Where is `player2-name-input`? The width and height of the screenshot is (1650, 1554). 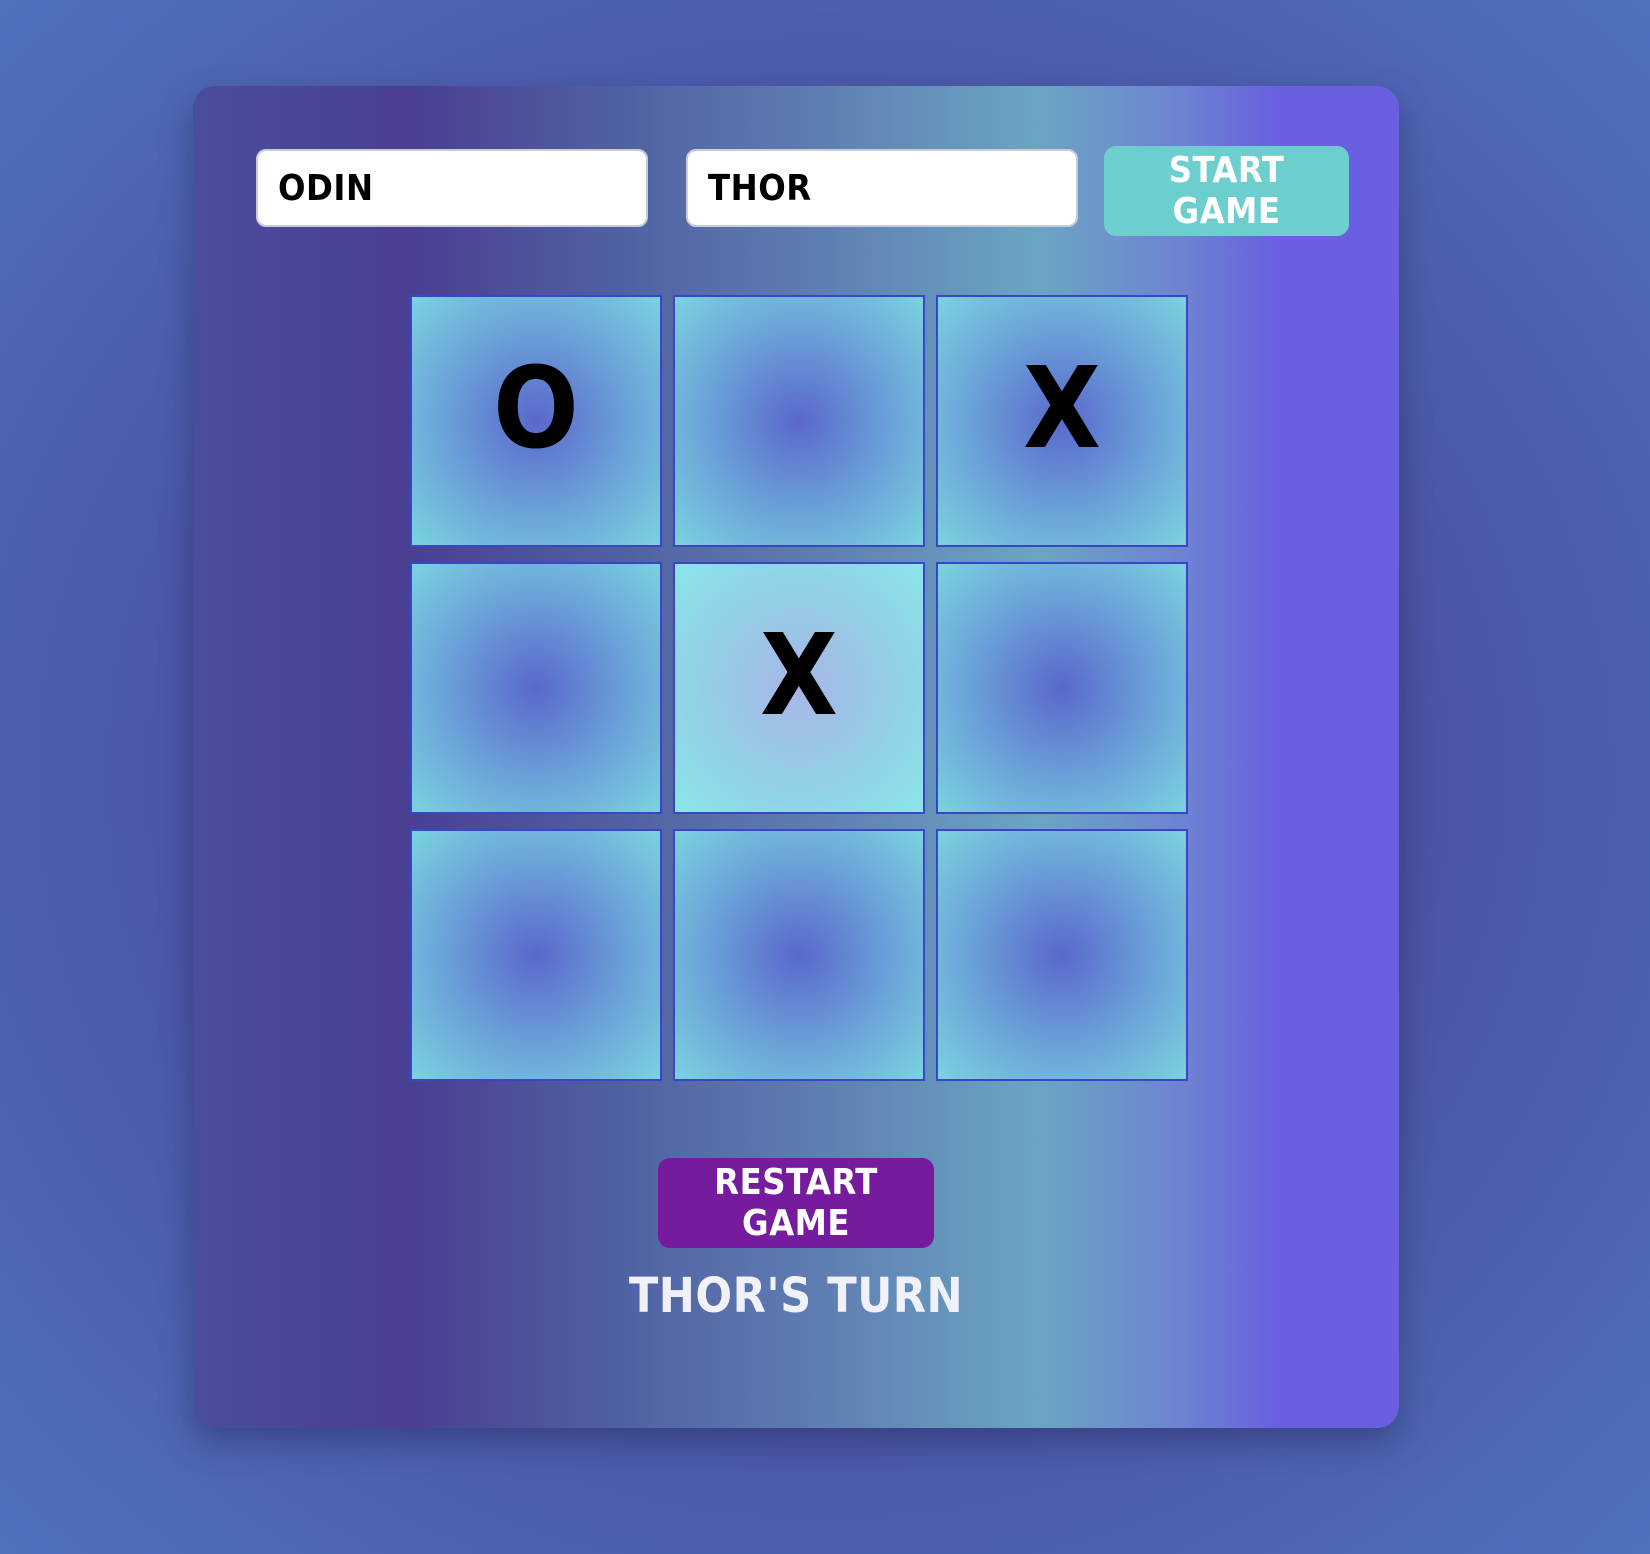 player2-name-input is located at coordinates (882, 188).